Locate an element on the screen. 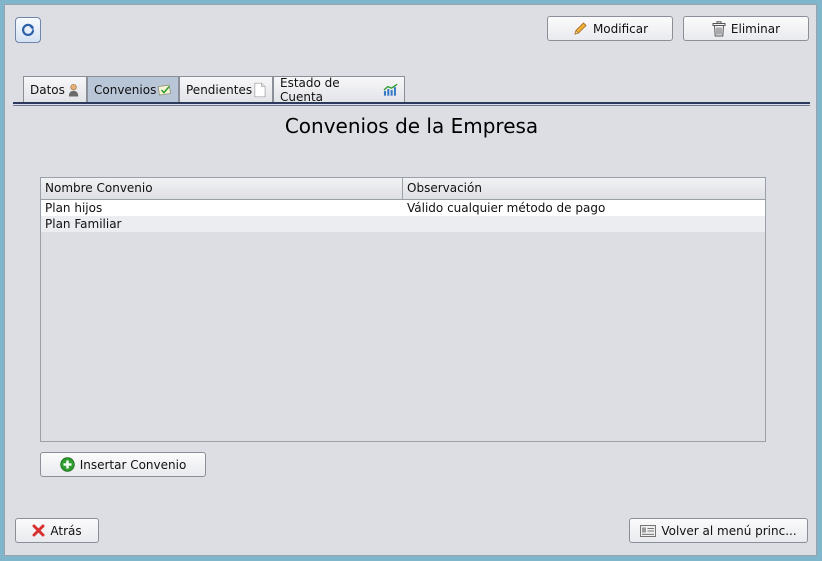  close-x-icon is located at coordinates (38, 530).